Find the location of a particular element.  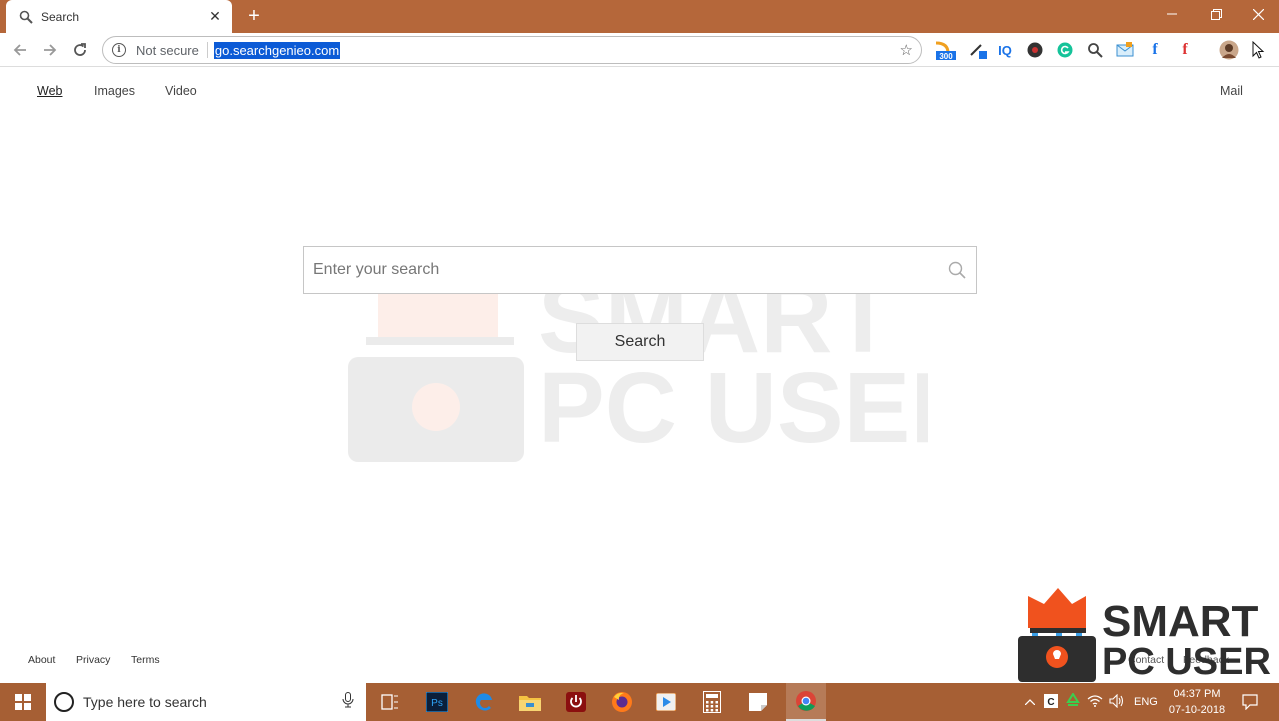

clock-date: 07-10-2018 is located at coordinates (1197, 710).